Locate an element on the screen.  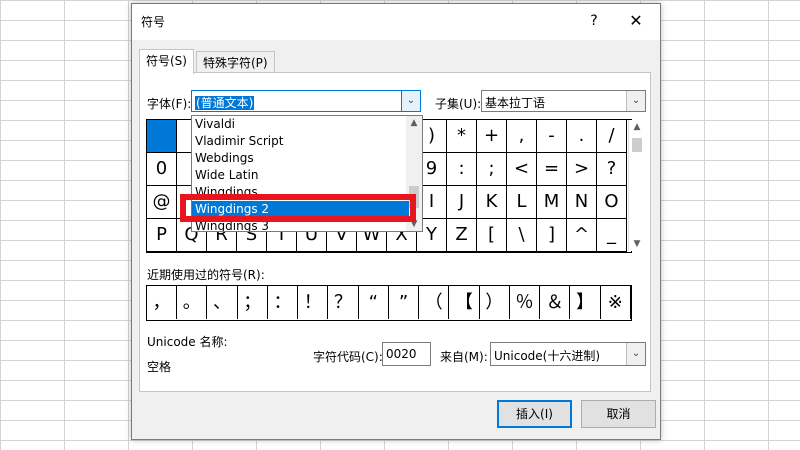
recent-symbol-cell: ； is located at coordinates (253, 302).